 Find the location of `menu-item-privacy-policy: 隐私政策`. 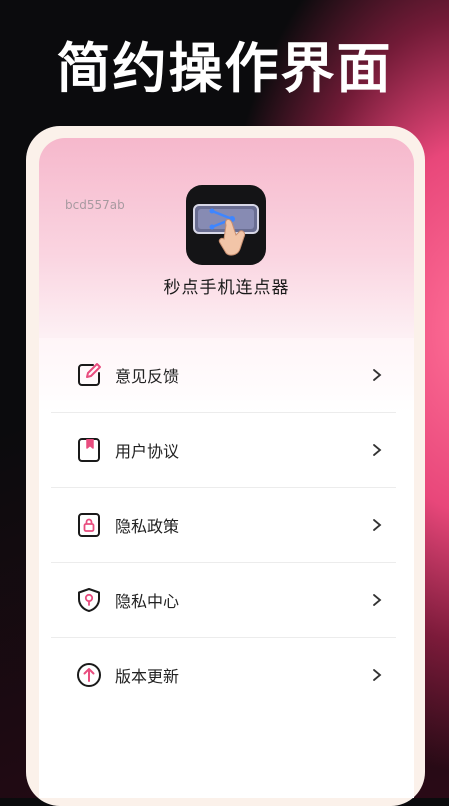

menu-item-privacy-policy: 隐私政策 is located at coordinates (223, 525).